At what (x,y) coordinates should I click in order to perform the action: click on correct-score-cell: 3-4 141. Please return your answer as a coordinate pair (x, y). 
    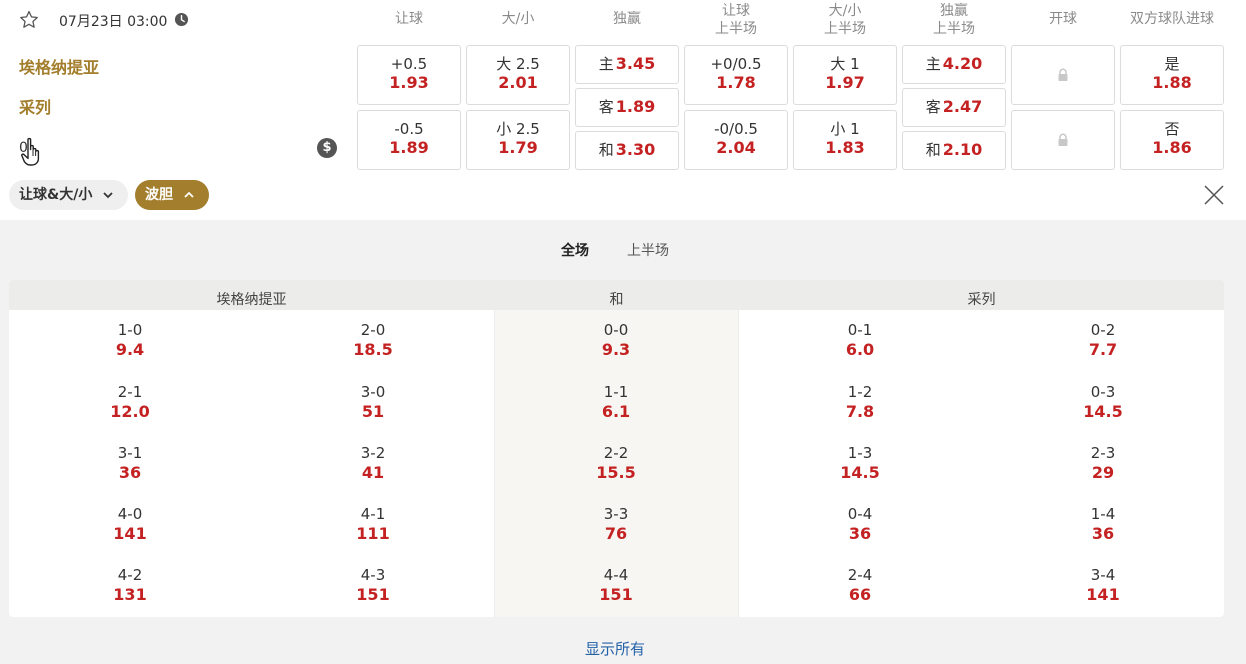
    Looking at the image, I should click on (1103, 585).